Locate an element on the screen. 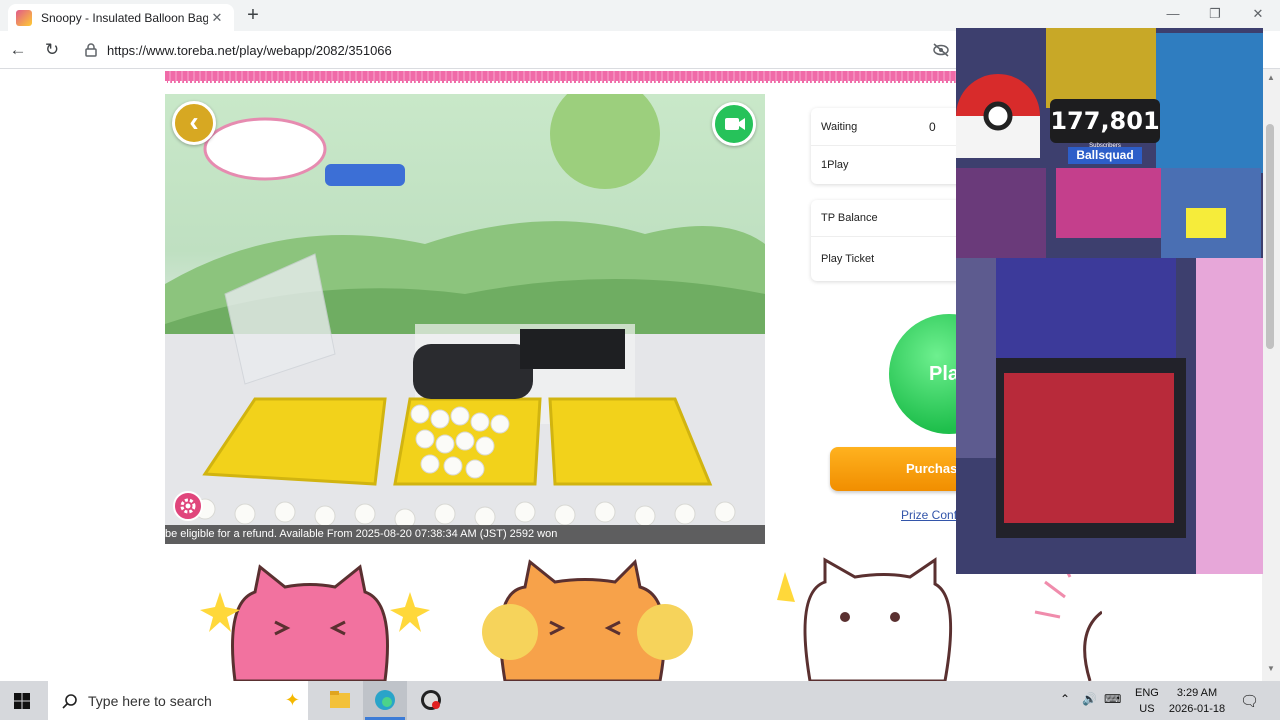 The height and width of the screenshot is (725, 1280). taskbar-search-input: Type here to search ✦ is located at coordinates (178, 700).